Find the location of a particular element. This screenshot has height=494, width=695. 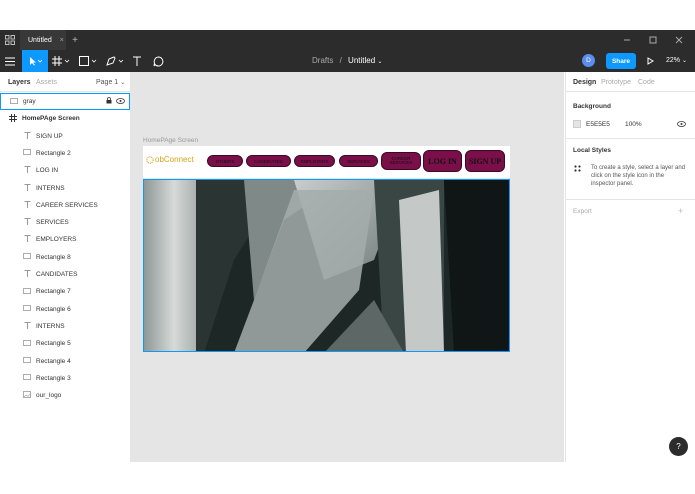

background-title: Background is located at coordinates (592, 106).